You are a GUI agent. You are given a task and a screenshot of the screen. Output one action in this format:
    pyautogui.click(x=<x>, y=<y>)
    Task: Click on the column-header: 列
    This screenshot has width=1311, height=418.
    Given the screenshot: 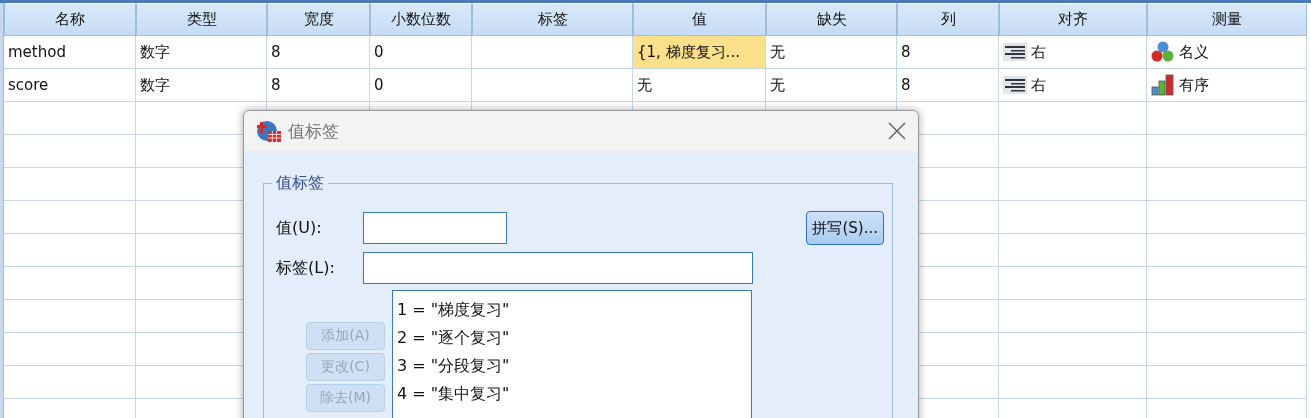 What is the action you would take?
    pyautogui.click(x=948, y=19)
    